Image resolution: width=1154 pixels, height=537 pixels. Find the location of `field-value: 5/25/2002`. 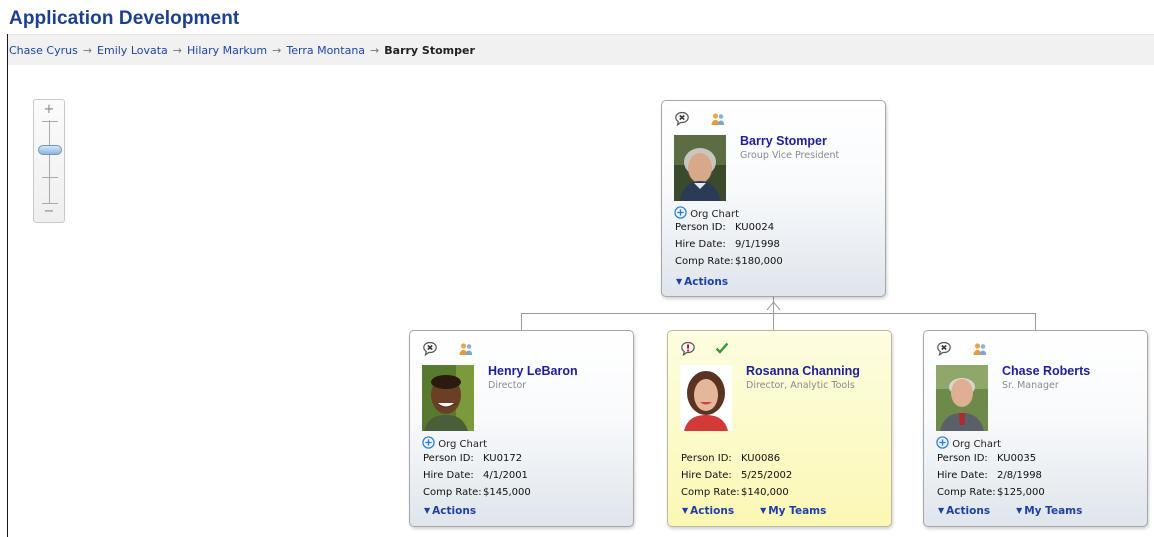

field-value: 5/25/2002 is located at coordinates (767, 475).